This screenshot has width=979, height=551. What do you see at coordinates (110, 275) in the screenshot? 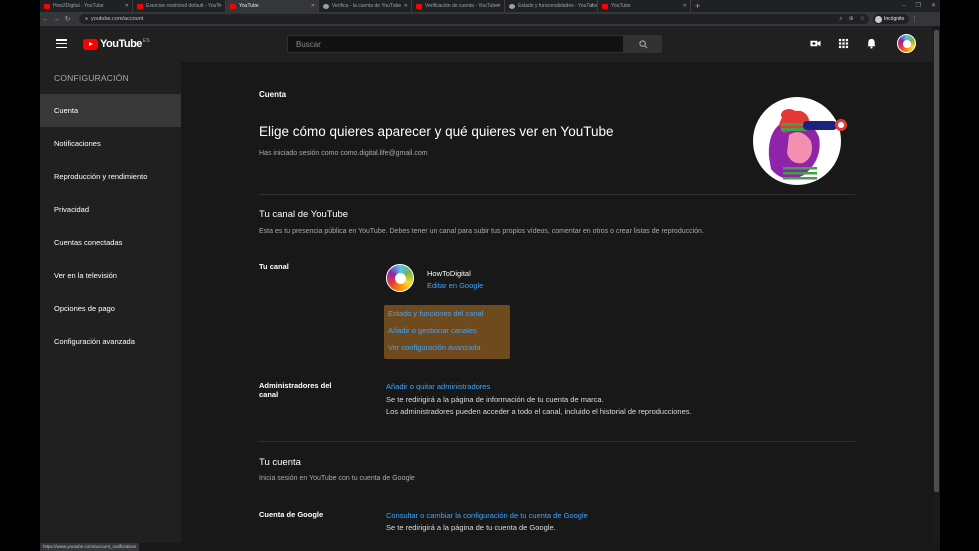
I see `sidenav-item-television: Ver en la televisión` at bounding box center [110, 275].